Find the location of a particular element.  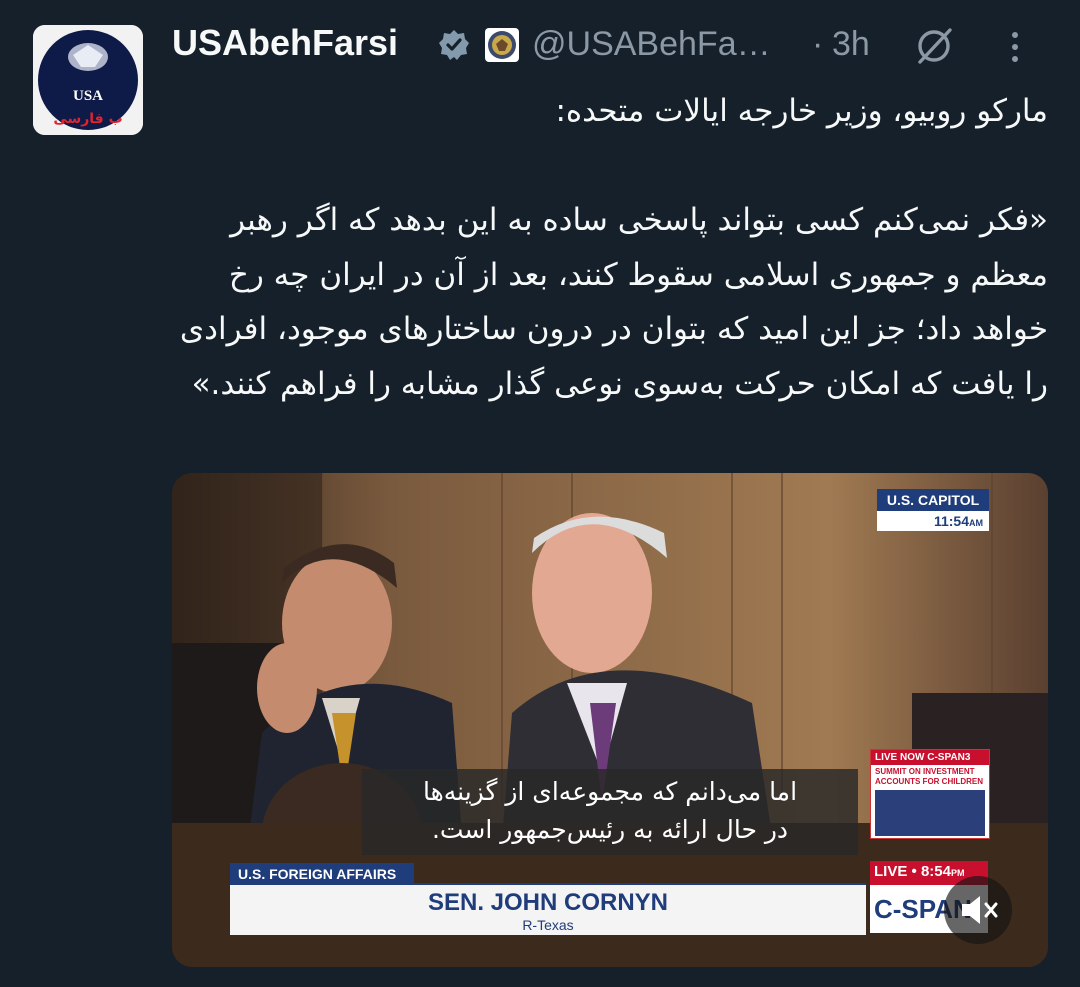

mute-icon is located at coordinates (978, 910).